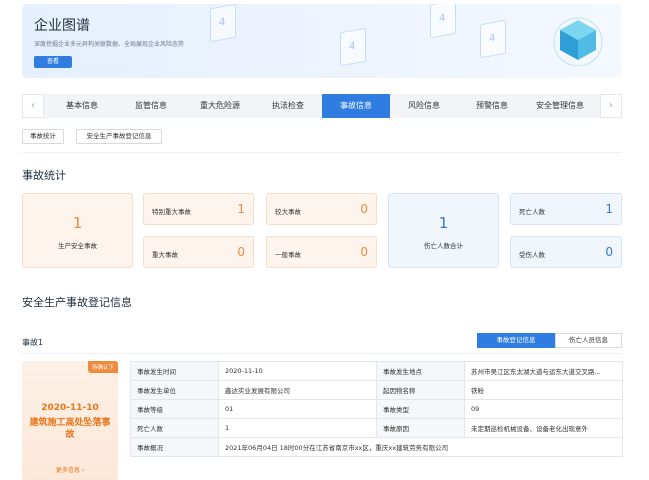 The height and width of the screenshot is (480, 649). I want to click on stat-label: 特别重大事故, so click(171, 212).